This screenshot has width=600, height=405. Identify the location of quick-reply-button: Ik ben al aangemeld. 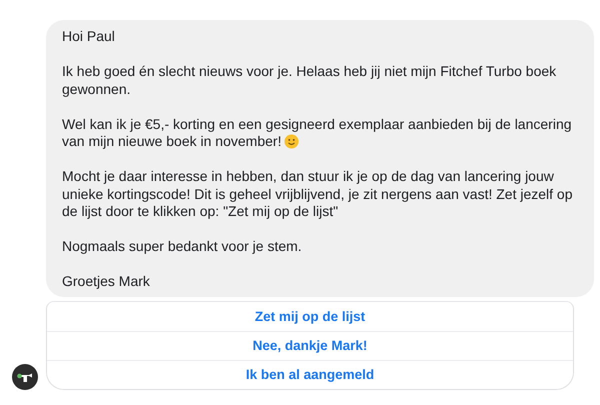
(310, 374).